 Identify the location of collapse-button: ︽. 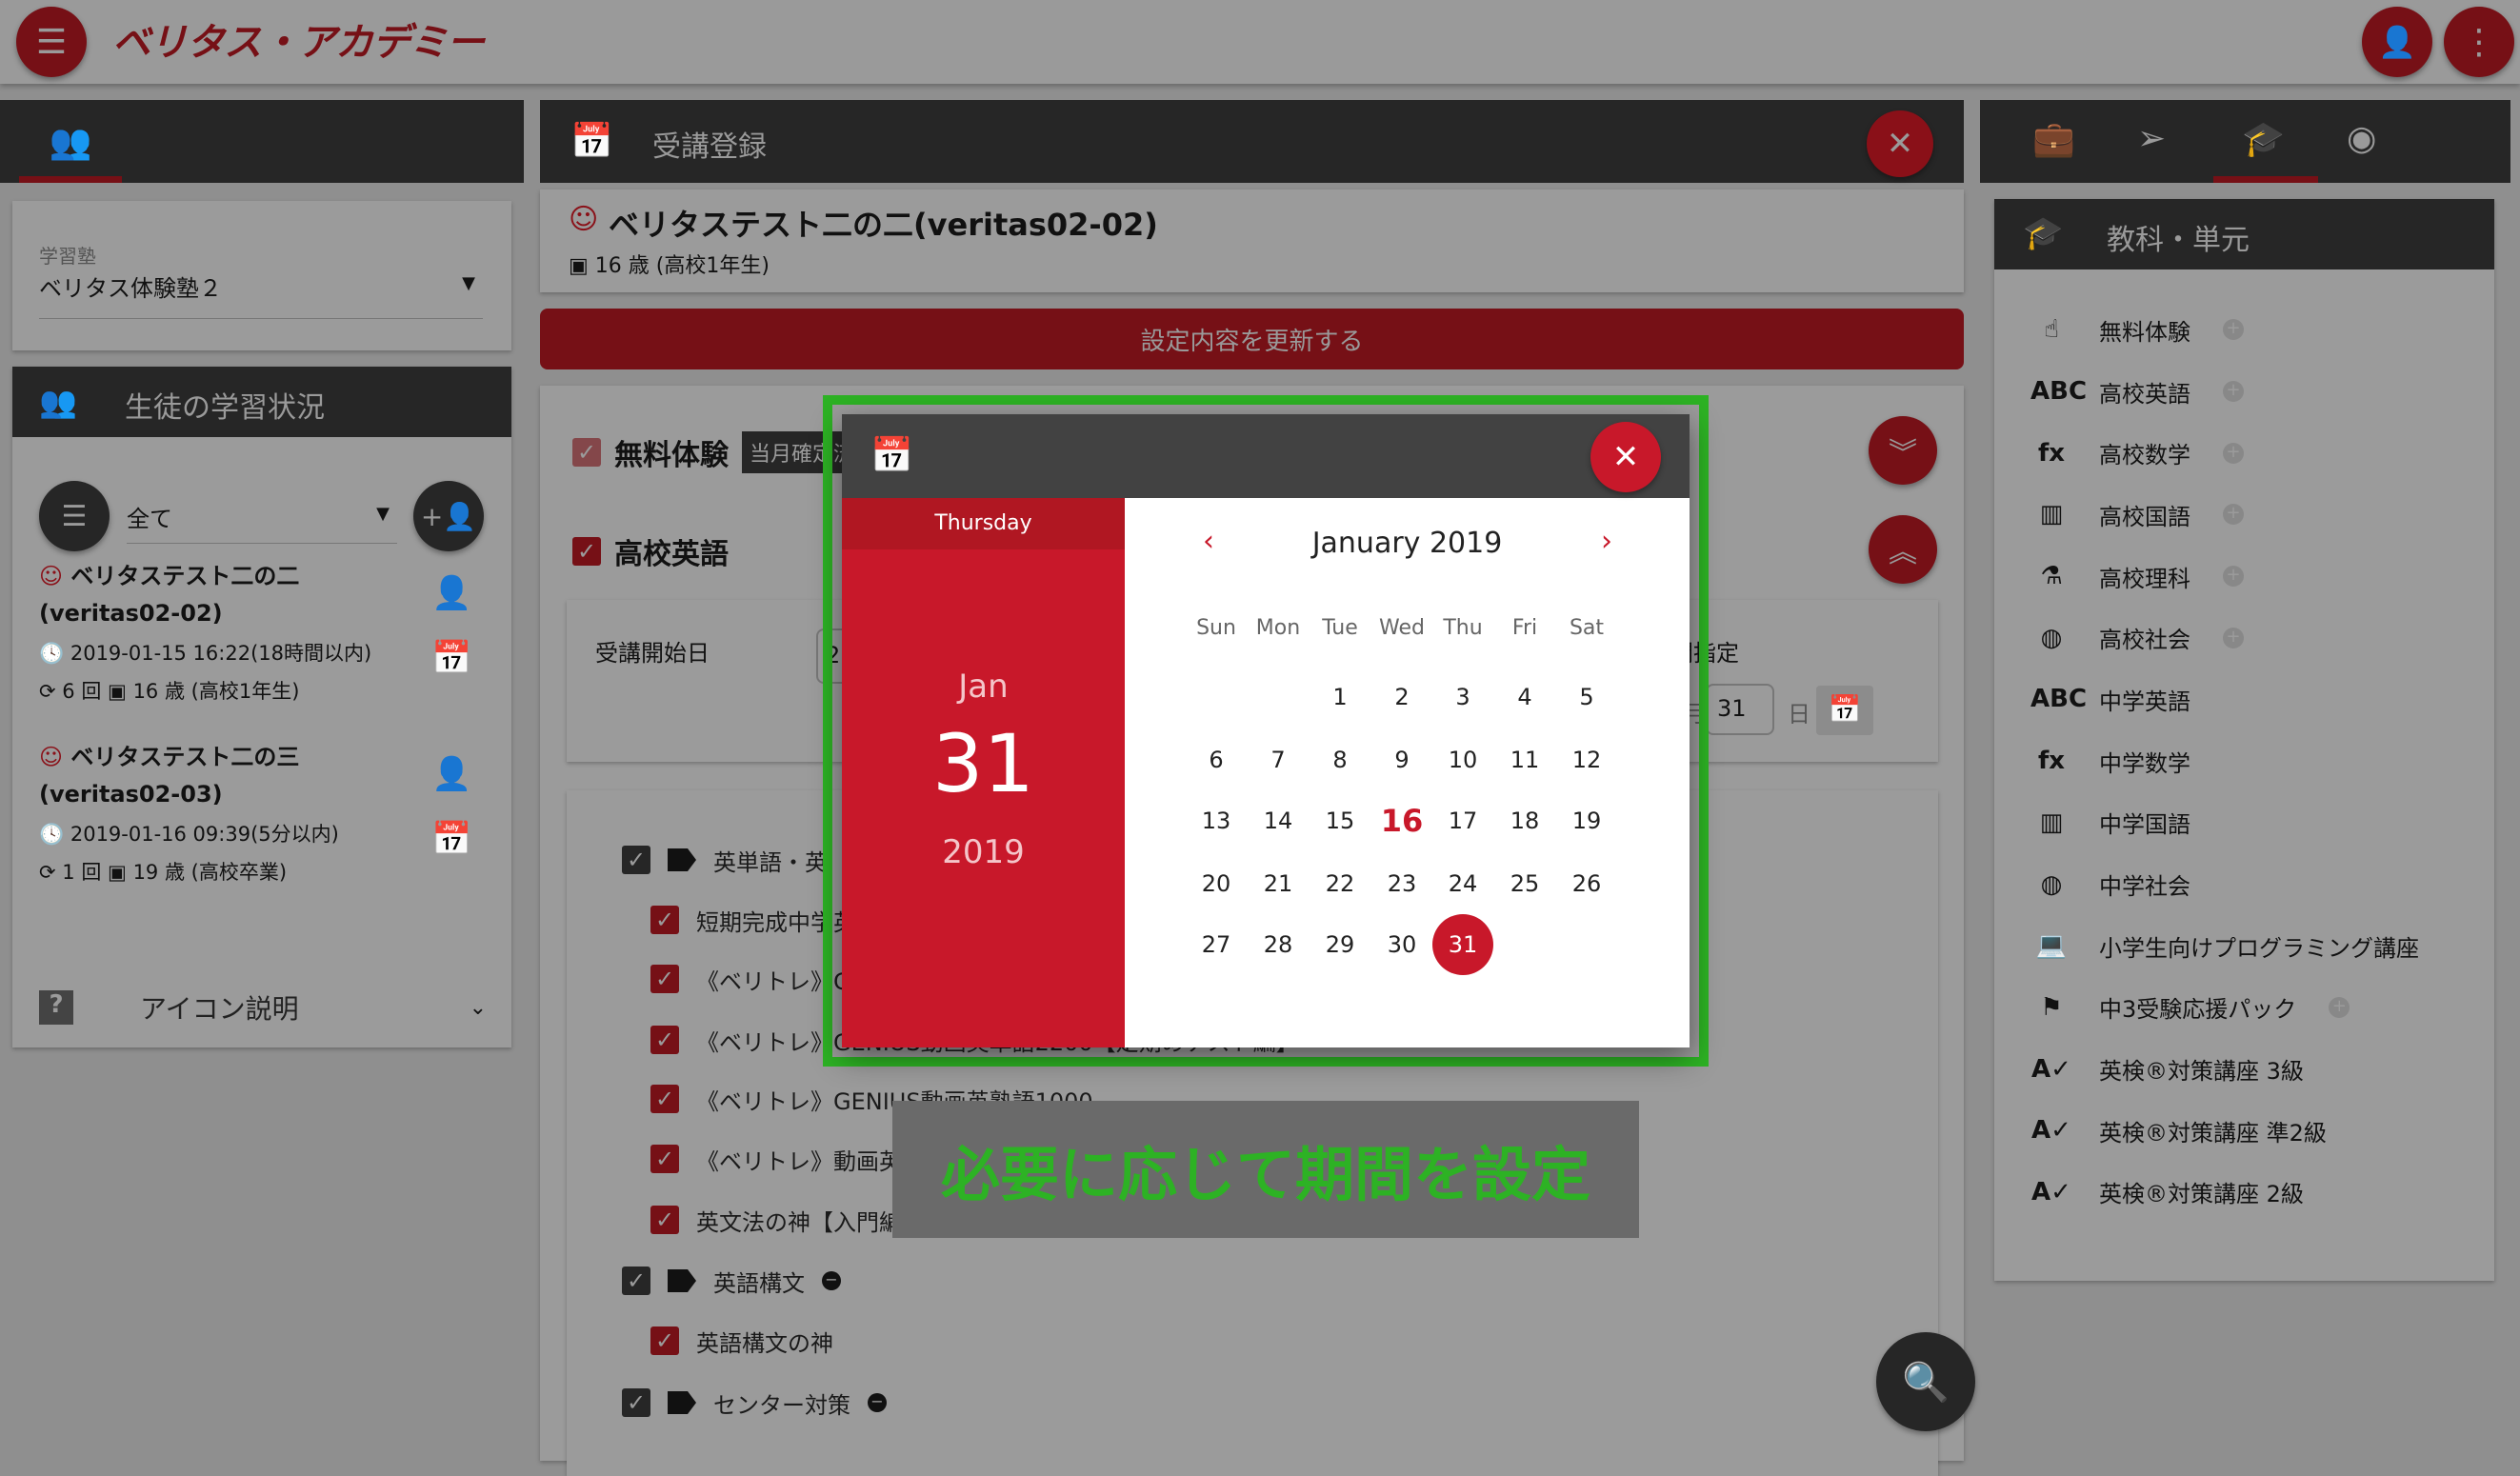
(1903, 549).